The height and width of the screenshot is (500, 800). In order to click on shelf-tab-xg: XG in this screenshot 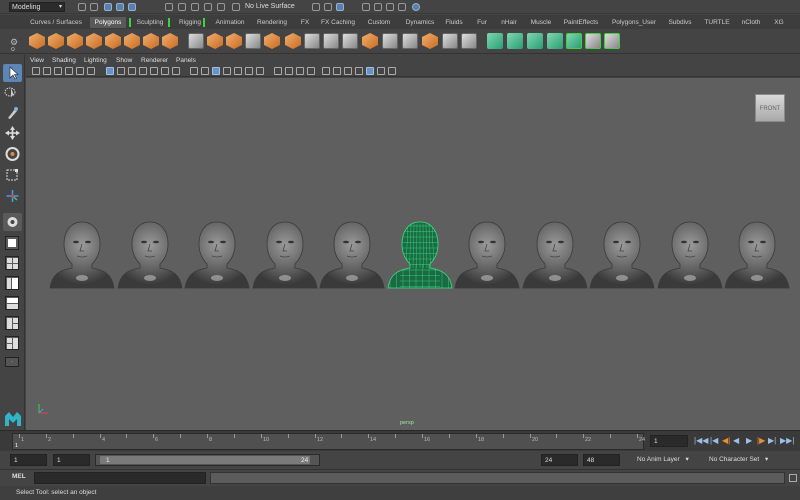, I will do `click(779, 22)`.